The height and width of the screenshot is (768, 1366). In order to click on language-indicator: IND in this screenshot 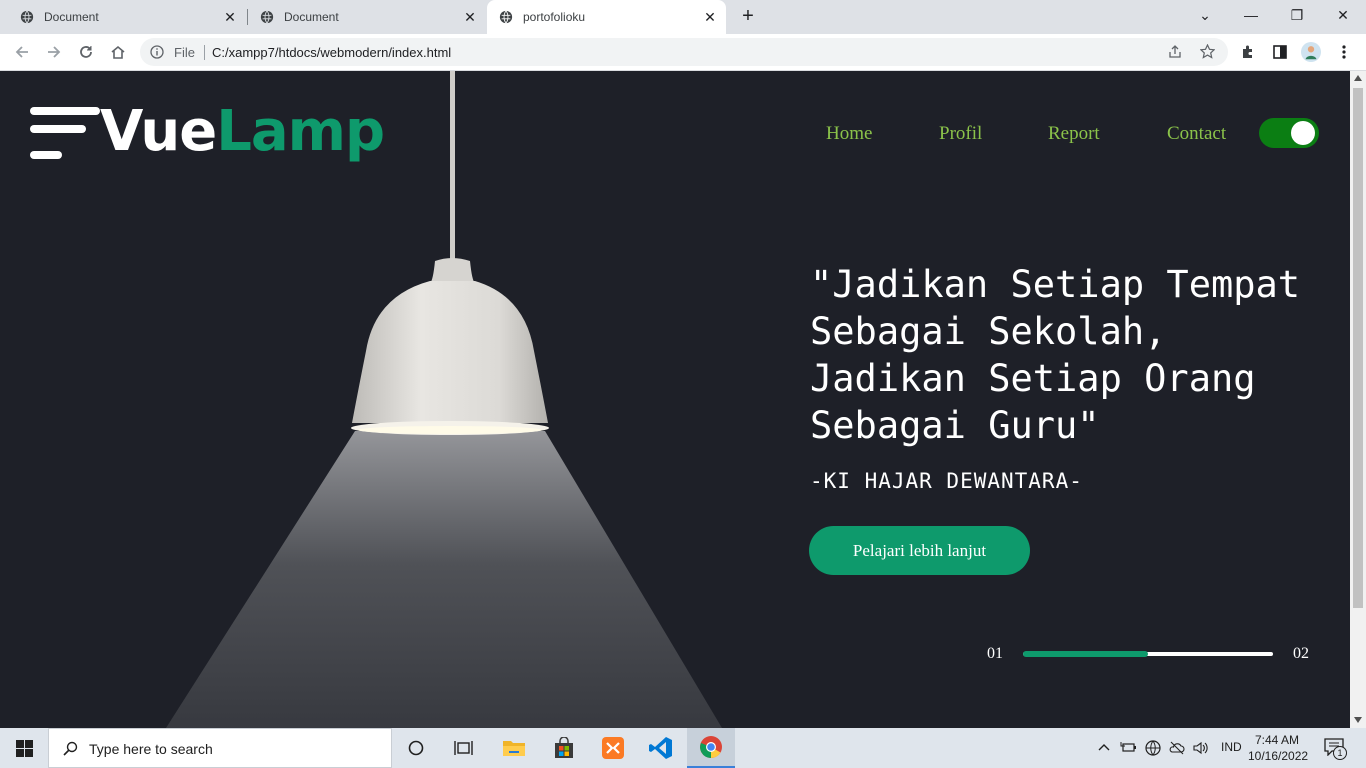, I will do `click(1231, 747)`.